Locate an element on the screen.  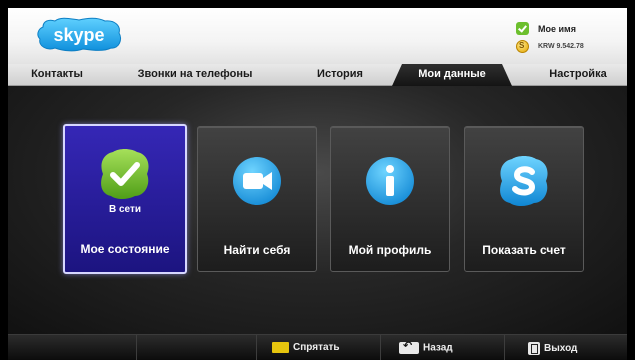
tile-find-me: Найти себя is located at coordinates (257, 199).